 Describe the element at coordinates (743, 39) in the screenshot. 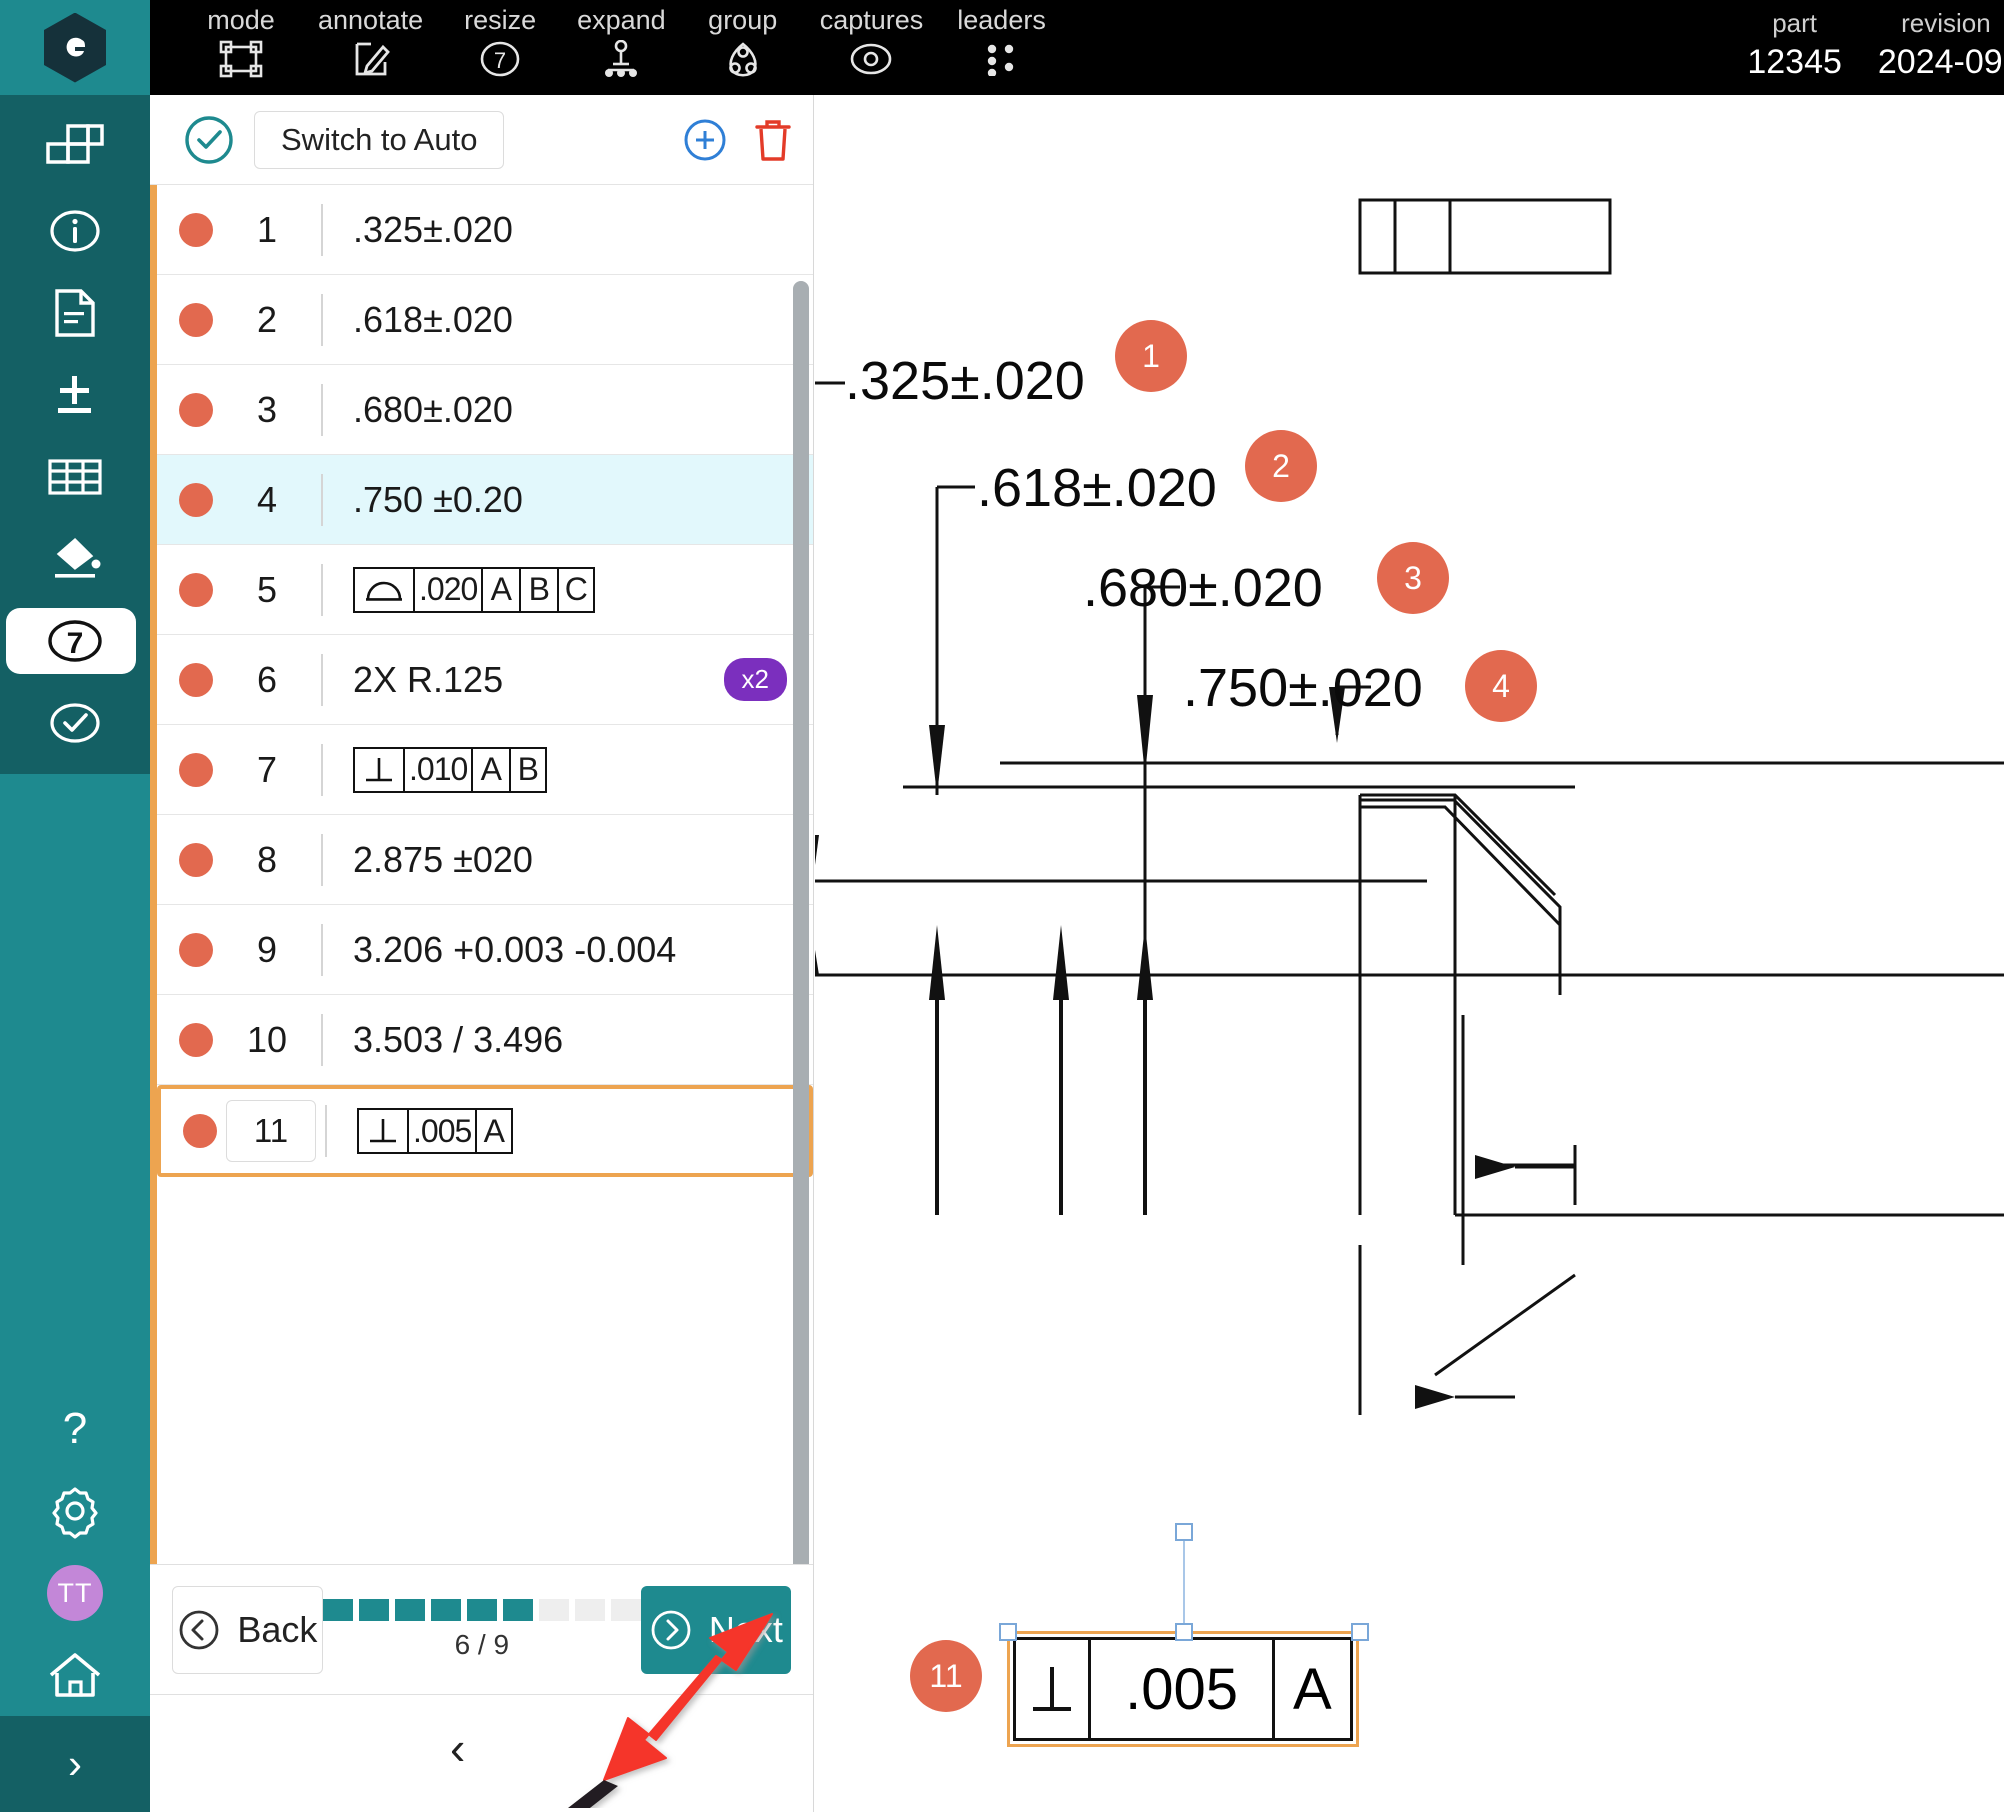

I see `toolbar-group: group` at that location.